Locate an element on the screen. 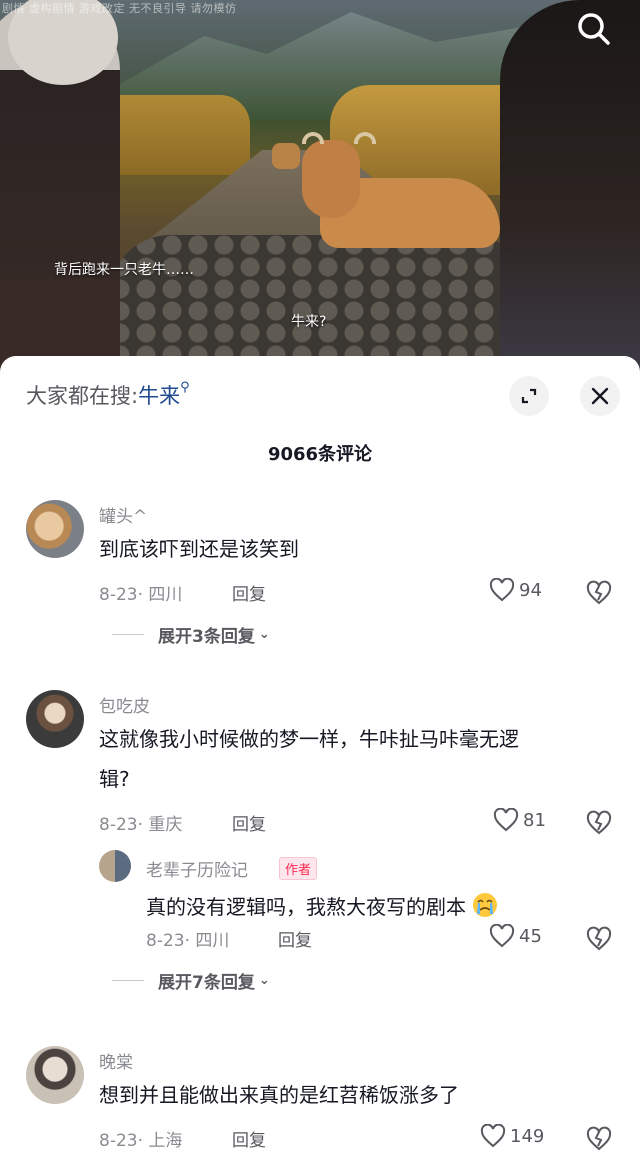 Image resolution: width=640 pixels, height=1164 pixels. expand-replies: 展开7条回复 ⌄ is located at coordinates (191, 980).